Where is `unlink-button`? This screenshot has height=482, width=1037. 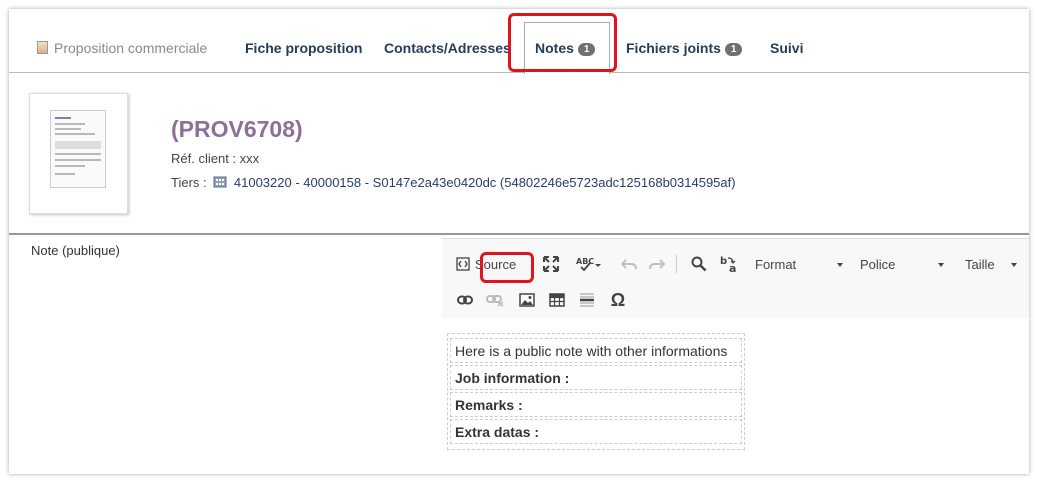 unlink-button is located at coordinates (495, 300).